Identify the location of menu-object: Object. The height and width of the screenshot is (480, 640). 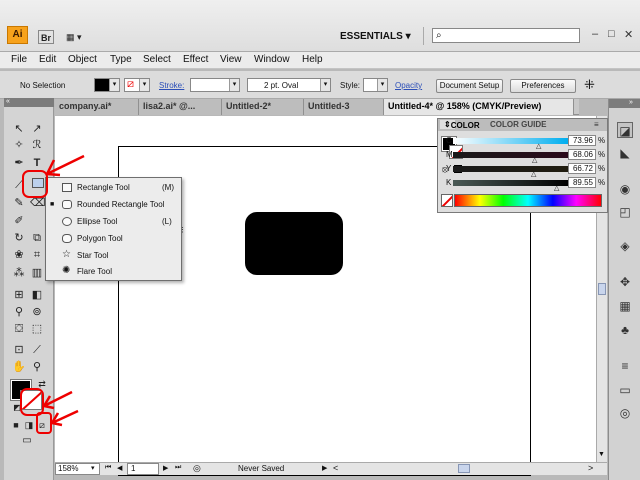
(82, 59).